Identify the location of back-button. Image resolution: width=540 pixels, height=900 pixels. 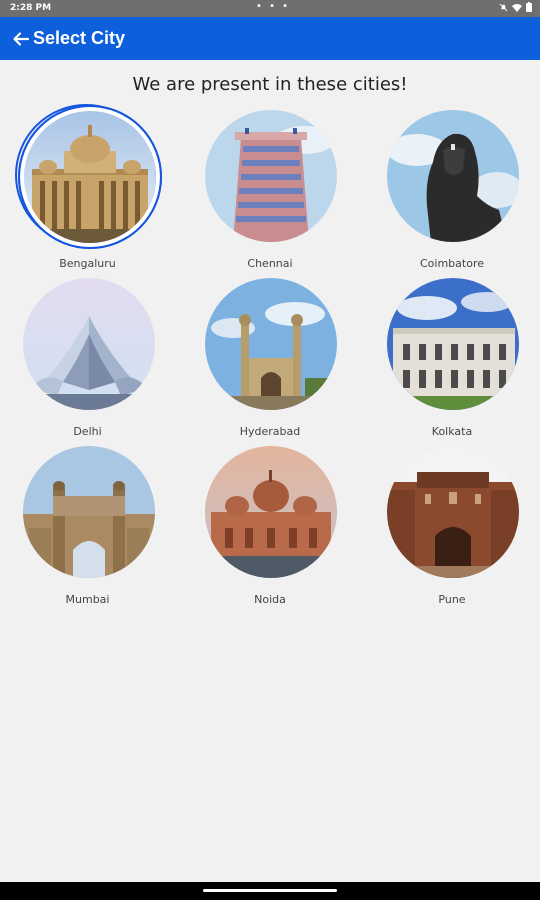
(21, 39).